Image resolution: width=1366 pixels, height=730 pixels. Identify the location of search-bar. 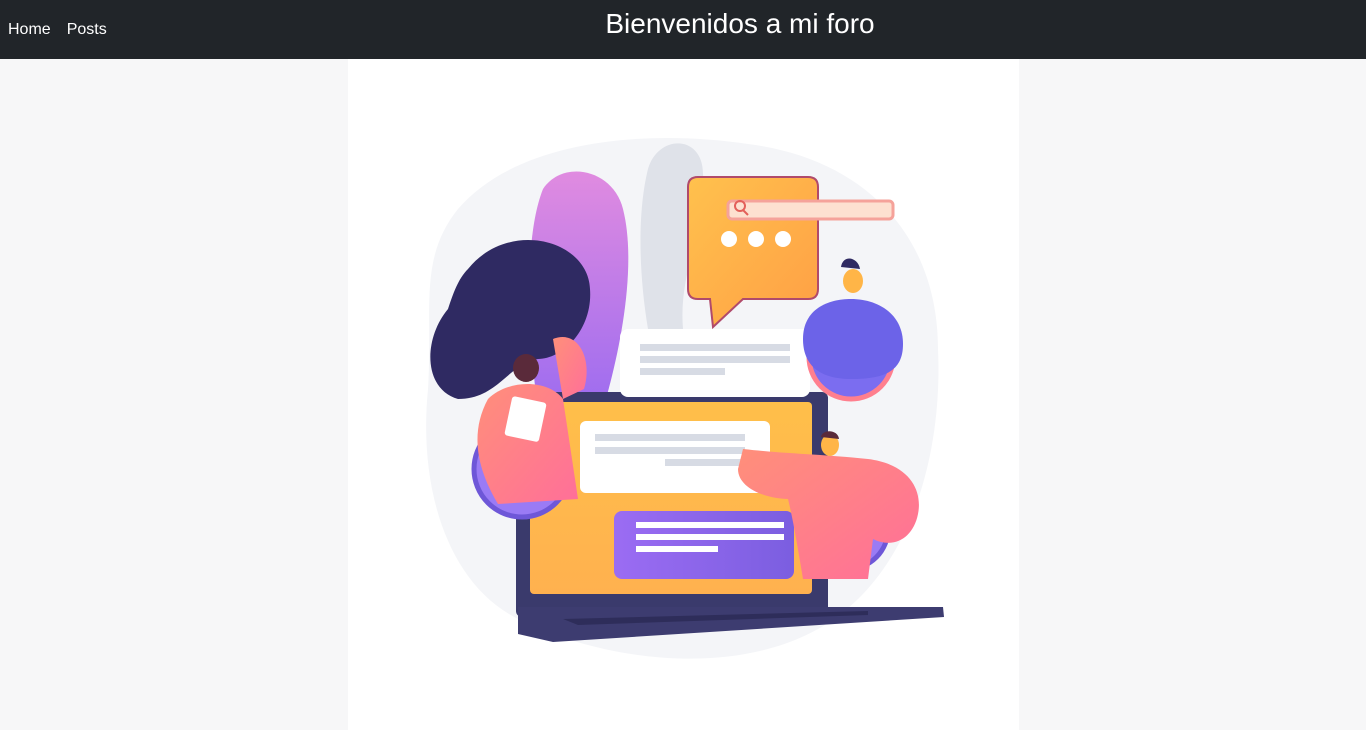
(810, 210).